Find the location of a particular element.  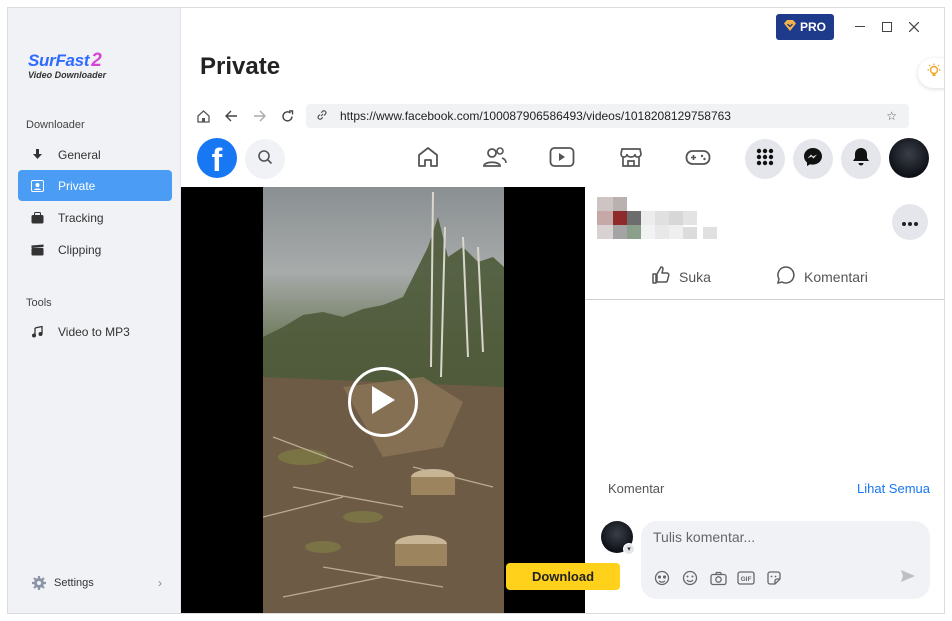

search-icon is located at coordinates (265, 159).